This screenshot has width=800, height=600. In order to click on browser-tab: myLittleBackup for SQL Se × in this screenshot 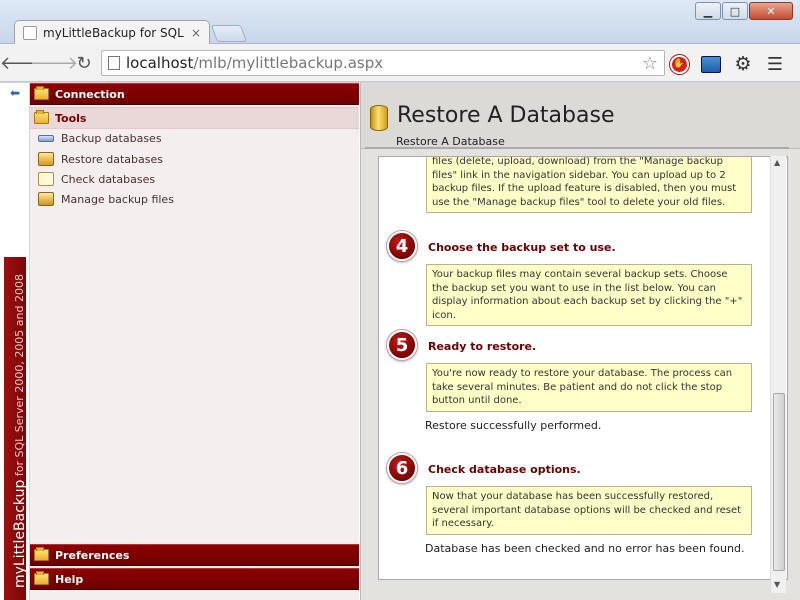, I will do `click(112, 32)`.